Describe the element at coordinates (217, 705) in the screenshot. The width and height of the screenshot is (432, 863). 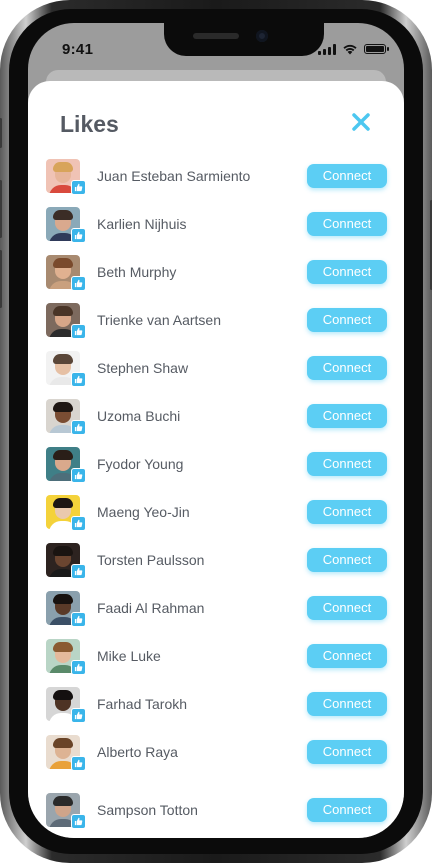
I see `list-item: Farhad Tarokh Connect` at that location.